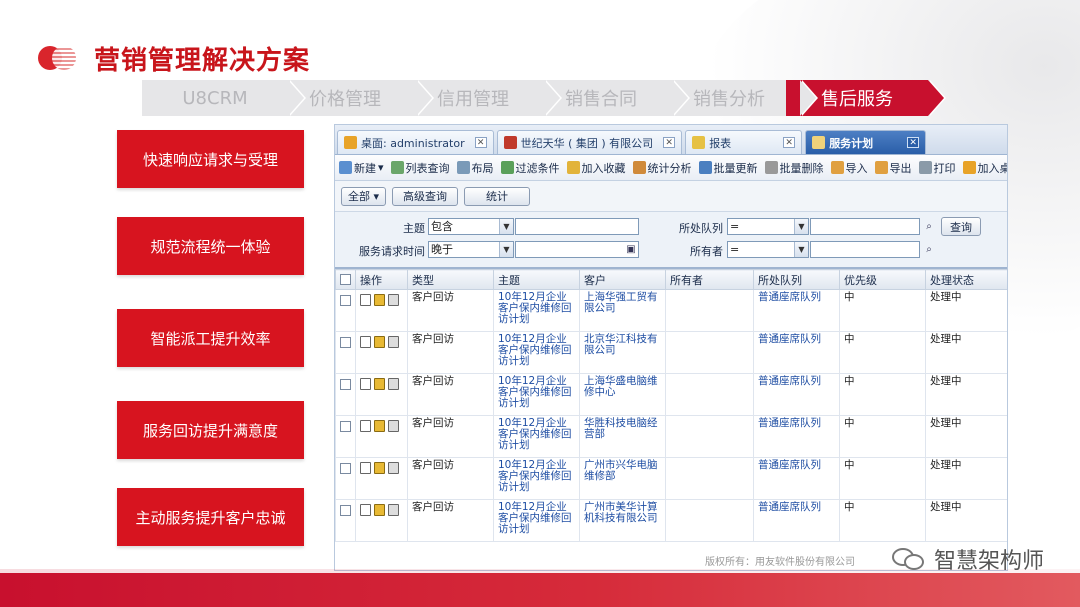 This screenshot has height=607, width=1080. What do you see at coordinates (622, 520) in the screenshot?
I see `cell-customer-link: 广州市美华计算机科技有限公司` at bounding box center [622, 520].